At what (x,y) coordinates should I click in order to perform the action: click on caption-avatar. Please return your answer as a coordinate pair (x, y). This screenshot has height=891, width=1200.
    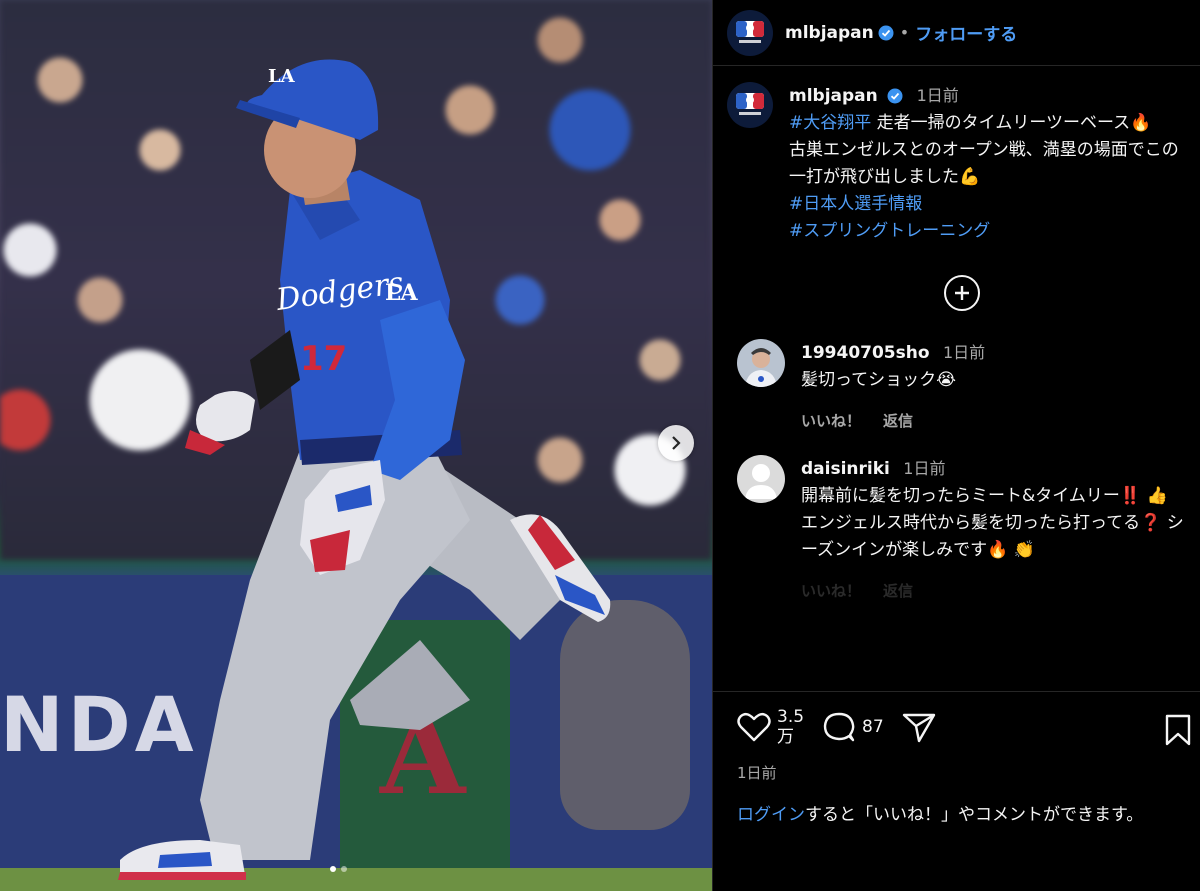
    Looking at the image, I should click on (750, 105).